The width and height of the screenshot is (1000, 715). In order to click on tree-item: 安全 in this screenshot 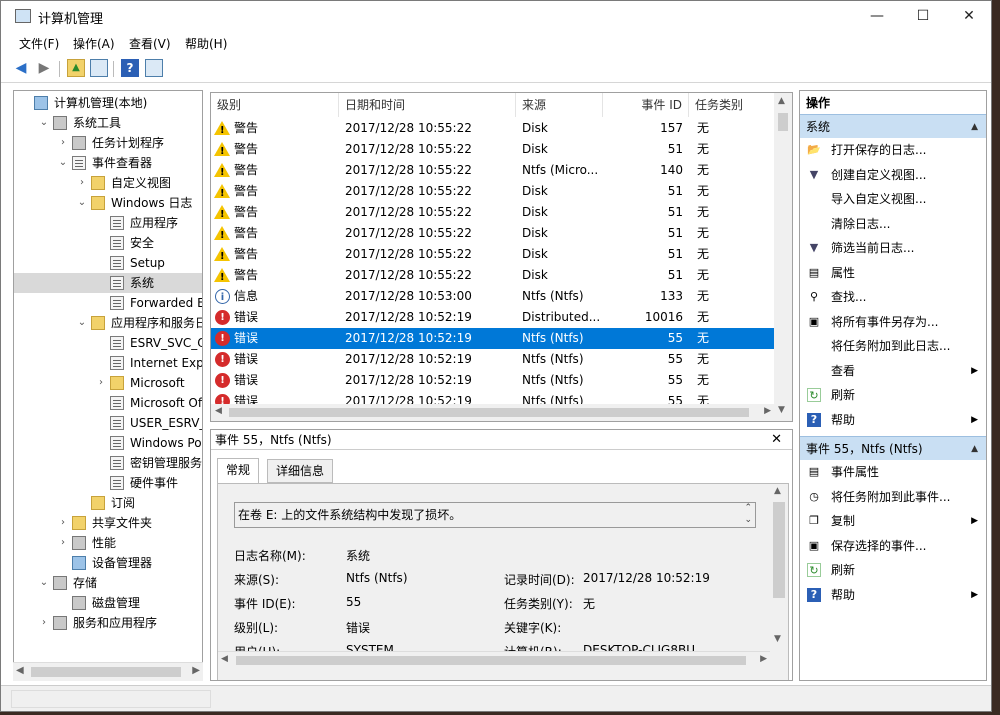, I will do `click(108, 243)`.